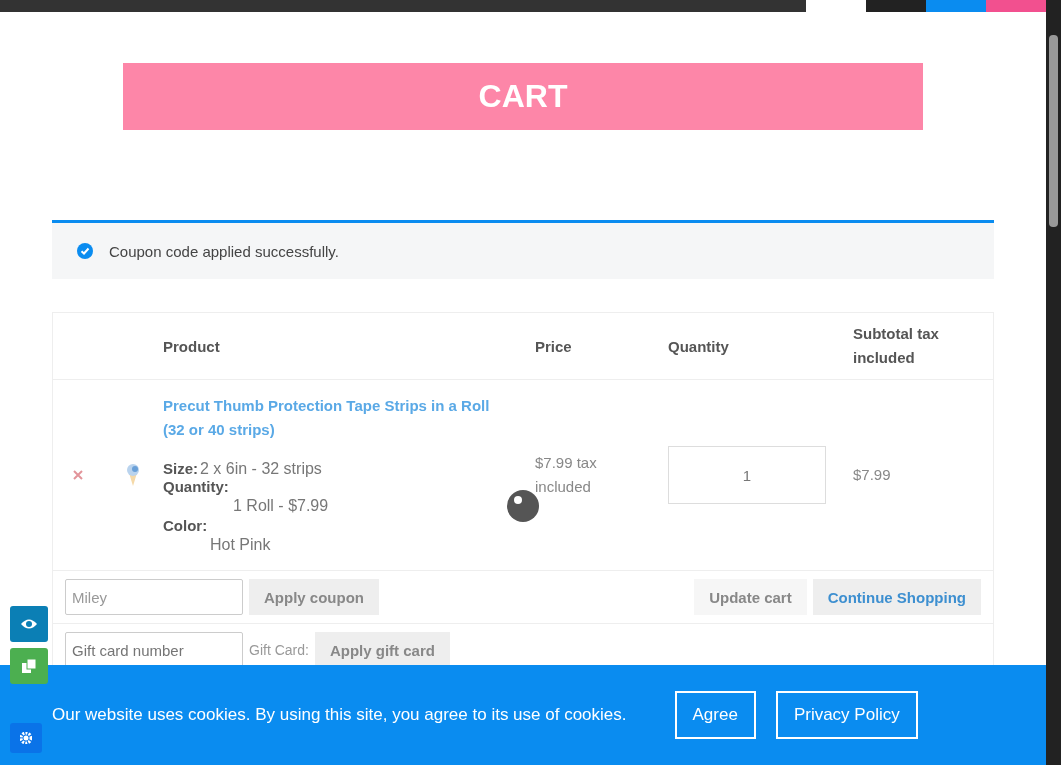 Image resolution: width=1061 pixels, height=765 pixels. Describe the element at coordinates (523, 506) in the screenshot. I see `loading-spinner-icon` at that location.